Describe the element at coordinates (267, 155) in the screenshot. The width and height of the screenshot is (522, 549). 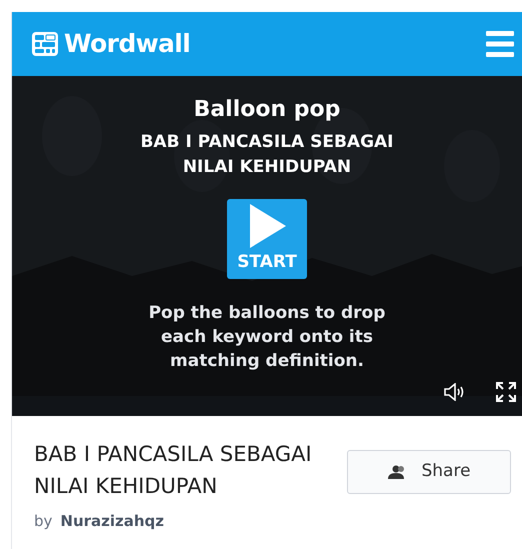
I see `game-subtitle: BAB I PANCASILA SEBAGAI NILAI KEHIDUPAN` at that location.